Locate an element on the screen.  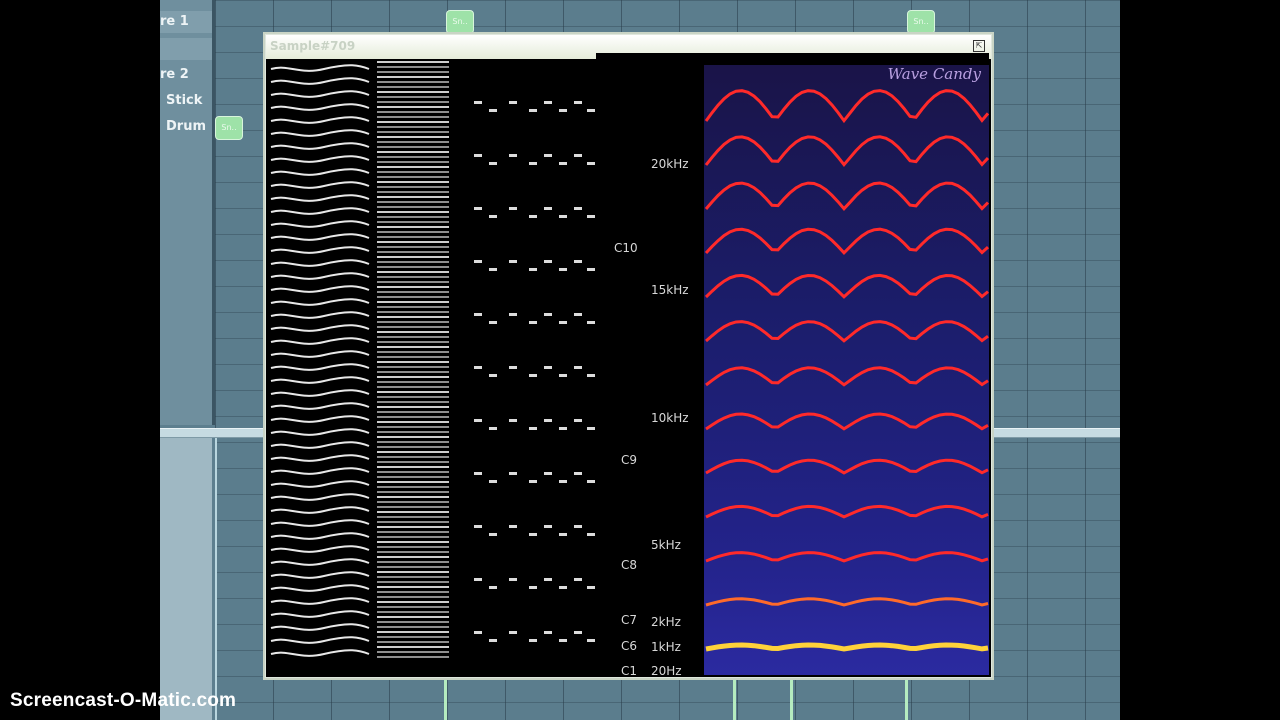
detach-icon: ⇱ is located at coordinates (979, 46).